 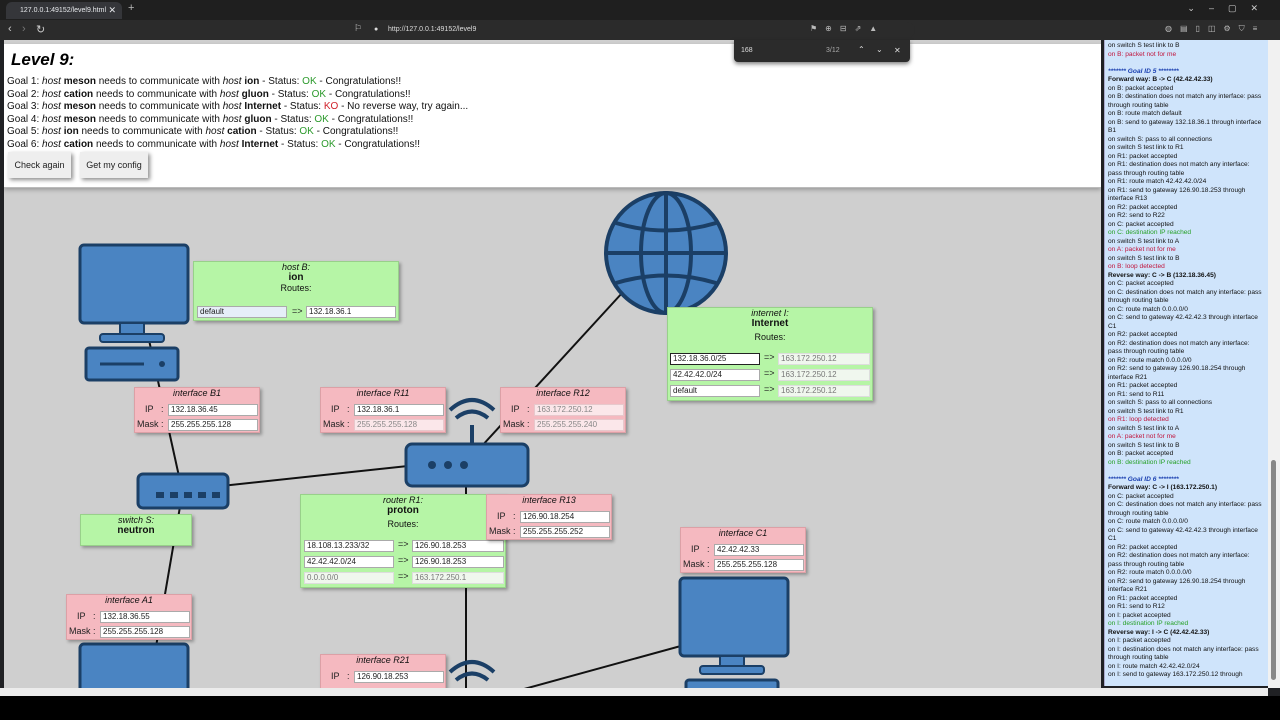 What do you see at coordinates (131, 8) in the screenshot?
I see `new-tab-icon: +` at bounding box center [131, 8].